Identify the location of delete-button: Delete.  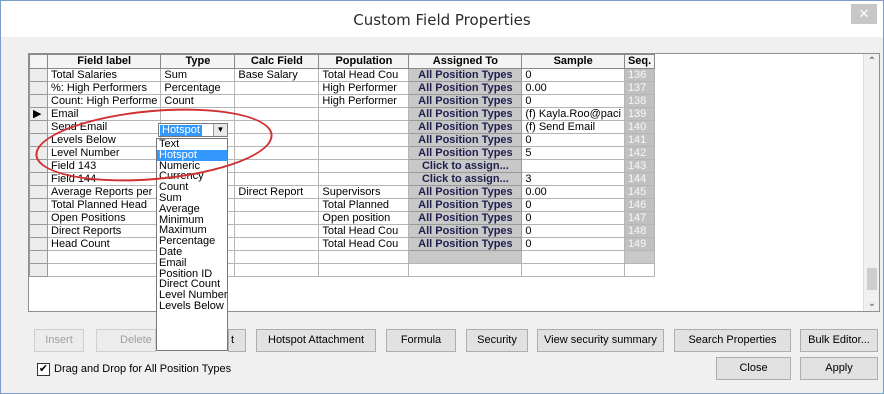
(126, 340).